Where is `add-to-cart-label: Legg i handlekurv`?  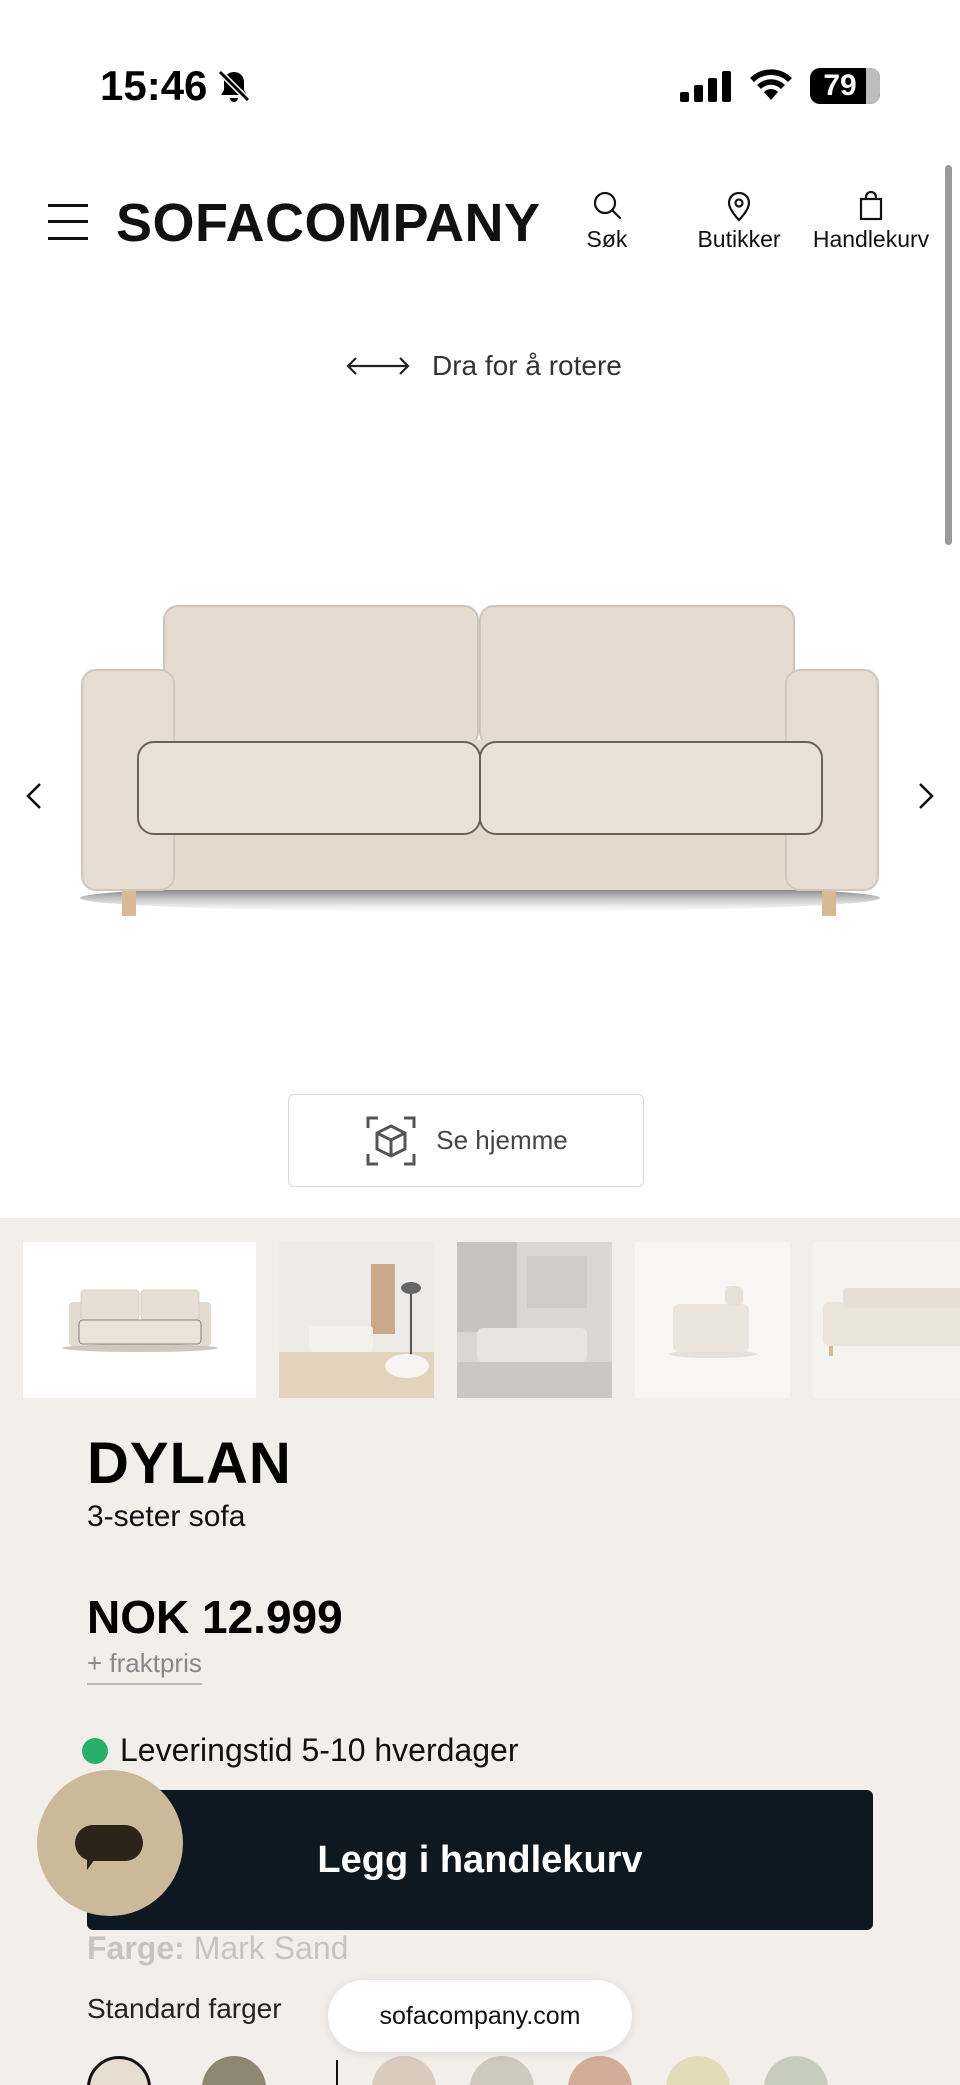 add-to-cart-label: Legg i handlekurv is located at coordinates (480, 1859).